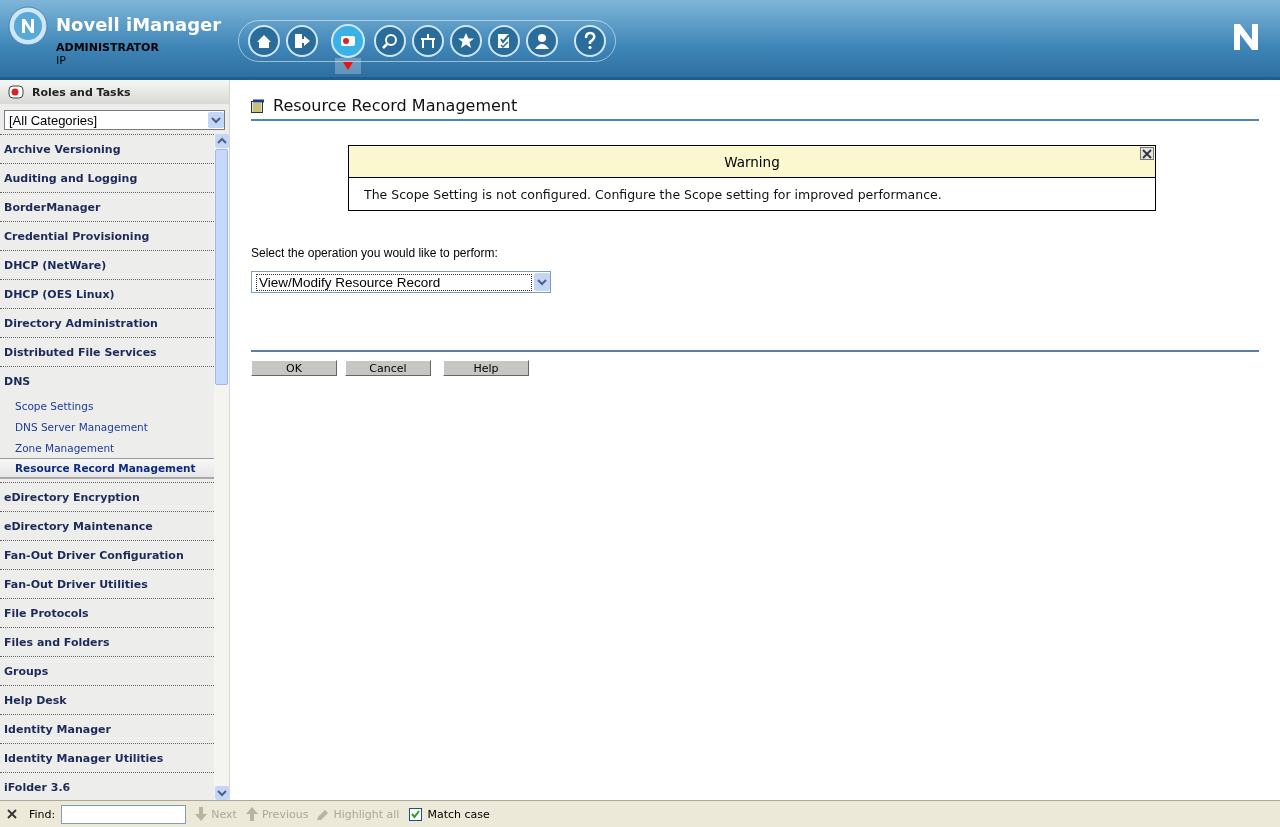 The width and height of the screenshot is (1280, 827). Describe the element at coordinates (375, 253) in the screenshot. I see `operation-label: Select the operation you would like to perform:` at that location.